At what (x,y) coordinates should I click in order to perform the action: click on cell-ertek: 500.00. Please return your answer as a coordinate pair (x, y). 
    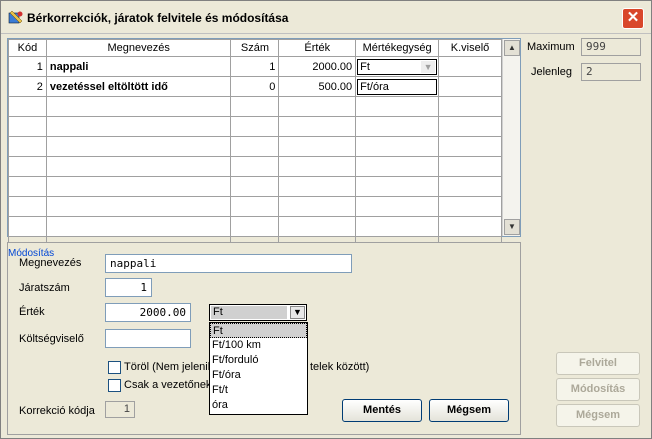
    Looking at the image, I should click on (317, 86).